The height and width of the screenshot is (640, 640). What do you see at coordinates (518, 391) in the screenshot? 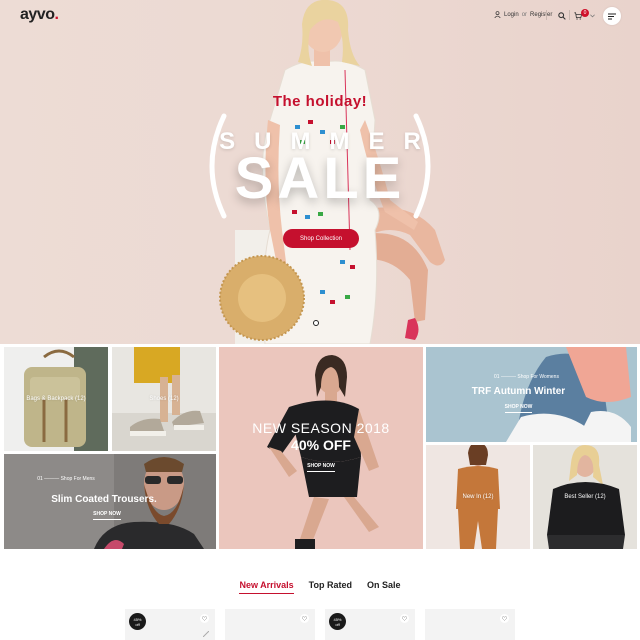
I see `banner-title: TRF Autumn Winter` at bounding box center [518, 391].